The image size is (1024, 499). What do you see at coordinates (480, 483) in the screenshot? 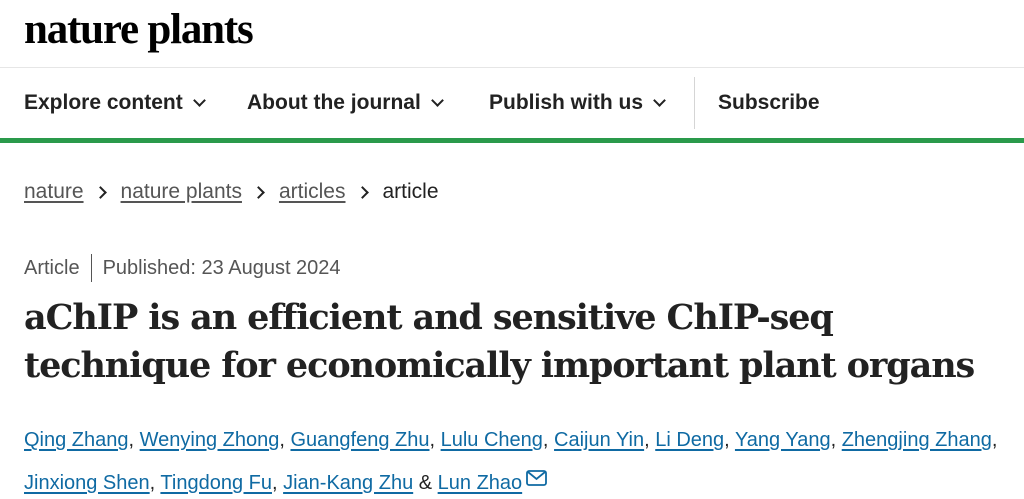
I see `author-link: Lun Zhao` at bounding box center [480, 483].